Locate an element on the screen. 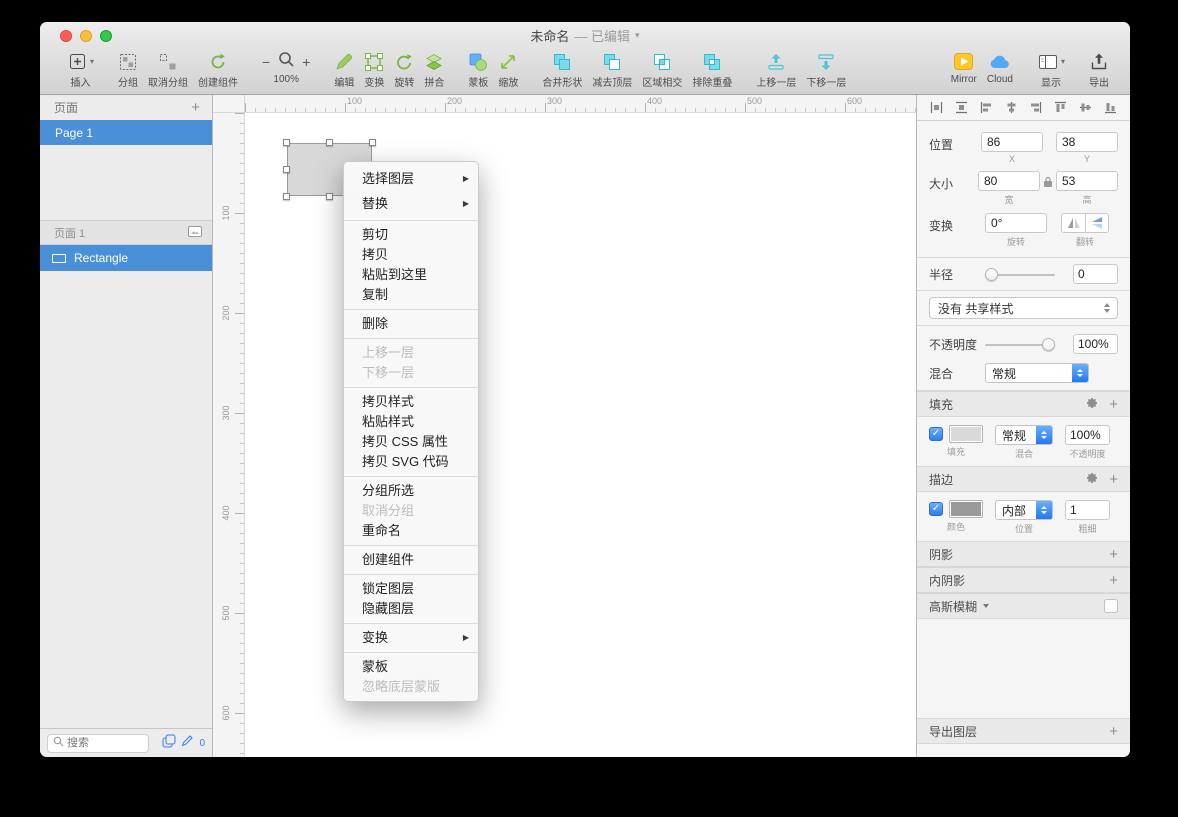 The image size is (1178, 817). align-bottom-icon is located at coordinates (1110, 107).